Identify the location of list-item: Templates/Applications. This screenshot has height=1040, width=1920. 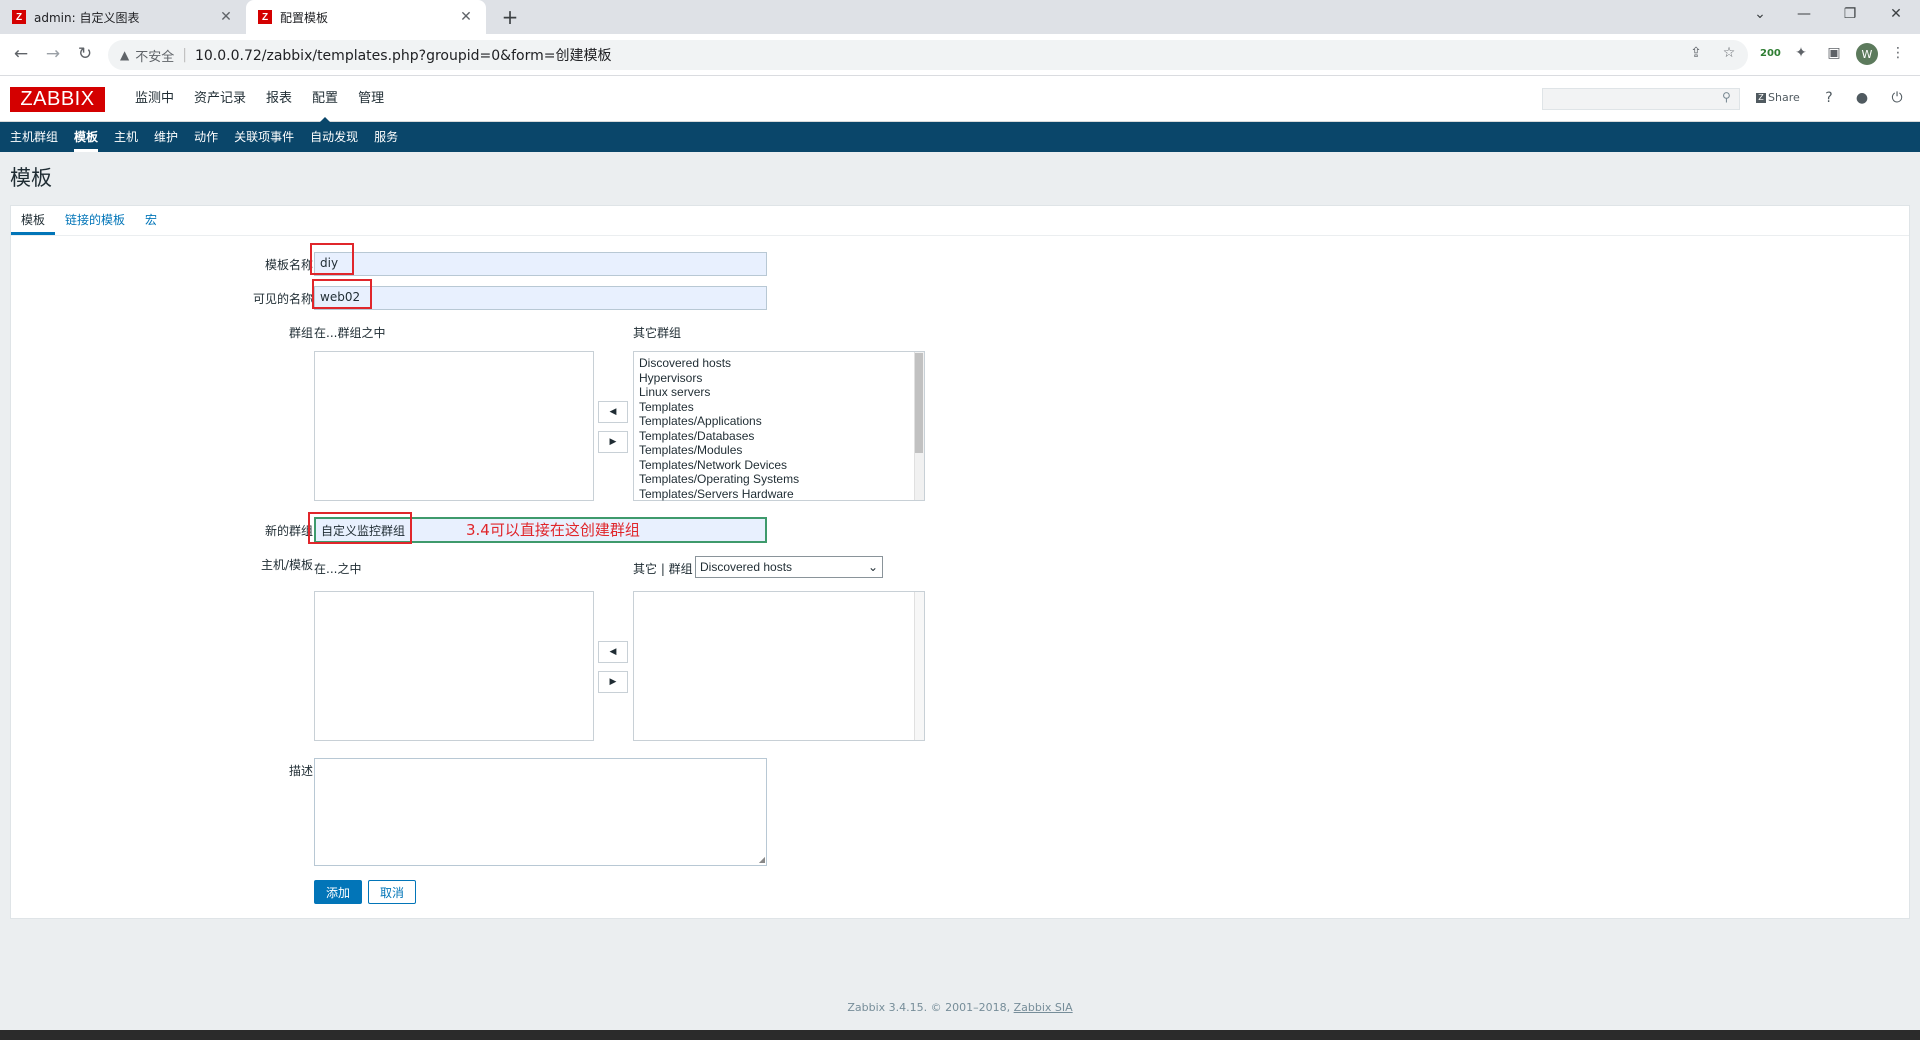
(781, 421).